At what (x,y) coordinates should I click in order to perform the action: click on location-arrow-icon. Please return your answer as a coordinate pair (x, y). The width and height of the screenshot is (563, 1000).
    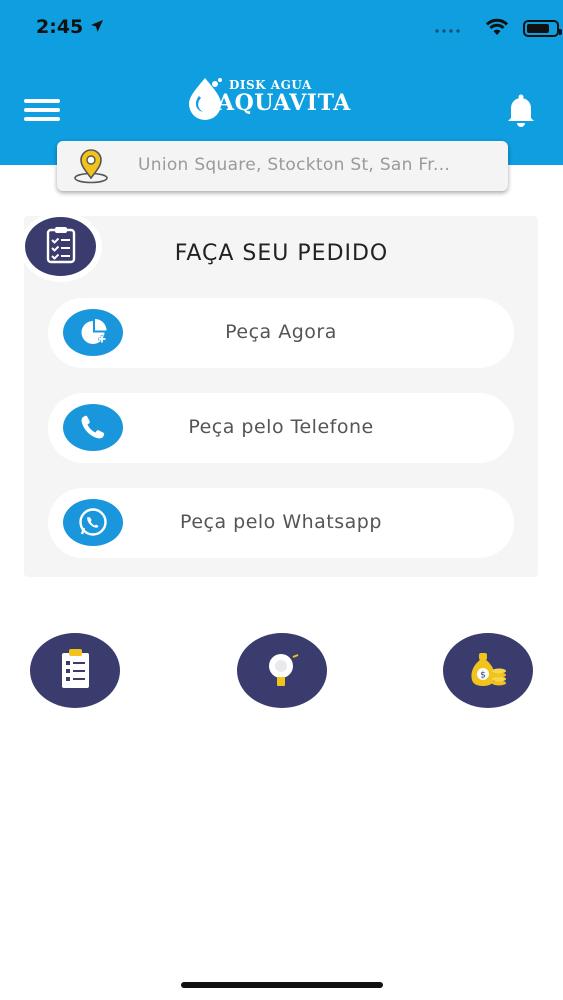
    Looking at the image, I should click on (97, 26).